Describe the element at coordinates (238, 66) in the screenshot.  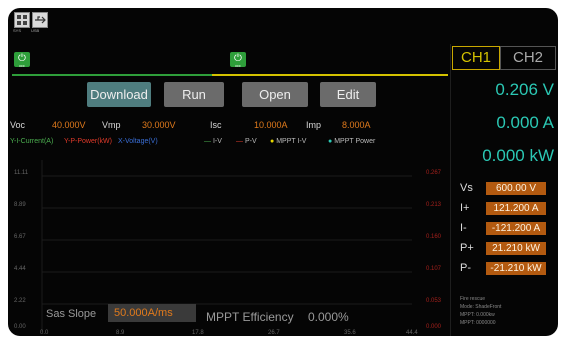
I see `power-right-label: OFF` at that location.